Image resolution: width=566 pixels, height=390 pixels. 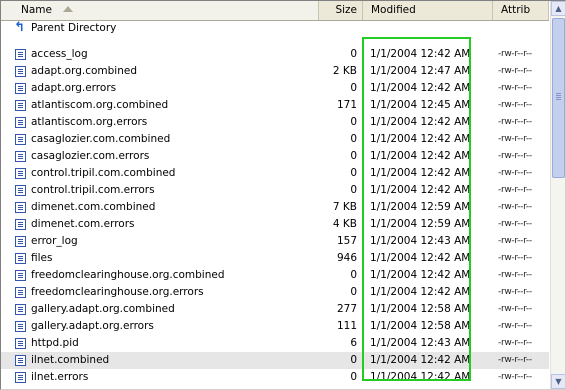 What do you see at coordinates (117, 292) in the screenshot?
I see `file-name: freedomclearinghouse.org.errors` at bounding box center [117, 292].